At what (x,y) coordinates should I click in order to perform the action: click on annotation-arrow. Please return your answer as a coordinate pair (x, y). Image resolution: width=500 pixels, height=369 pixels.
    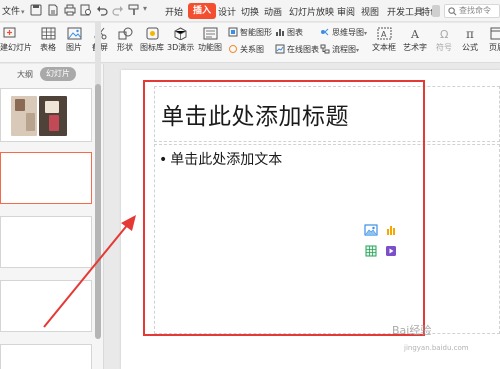
    Looking at the image, I should click on (89, 271).